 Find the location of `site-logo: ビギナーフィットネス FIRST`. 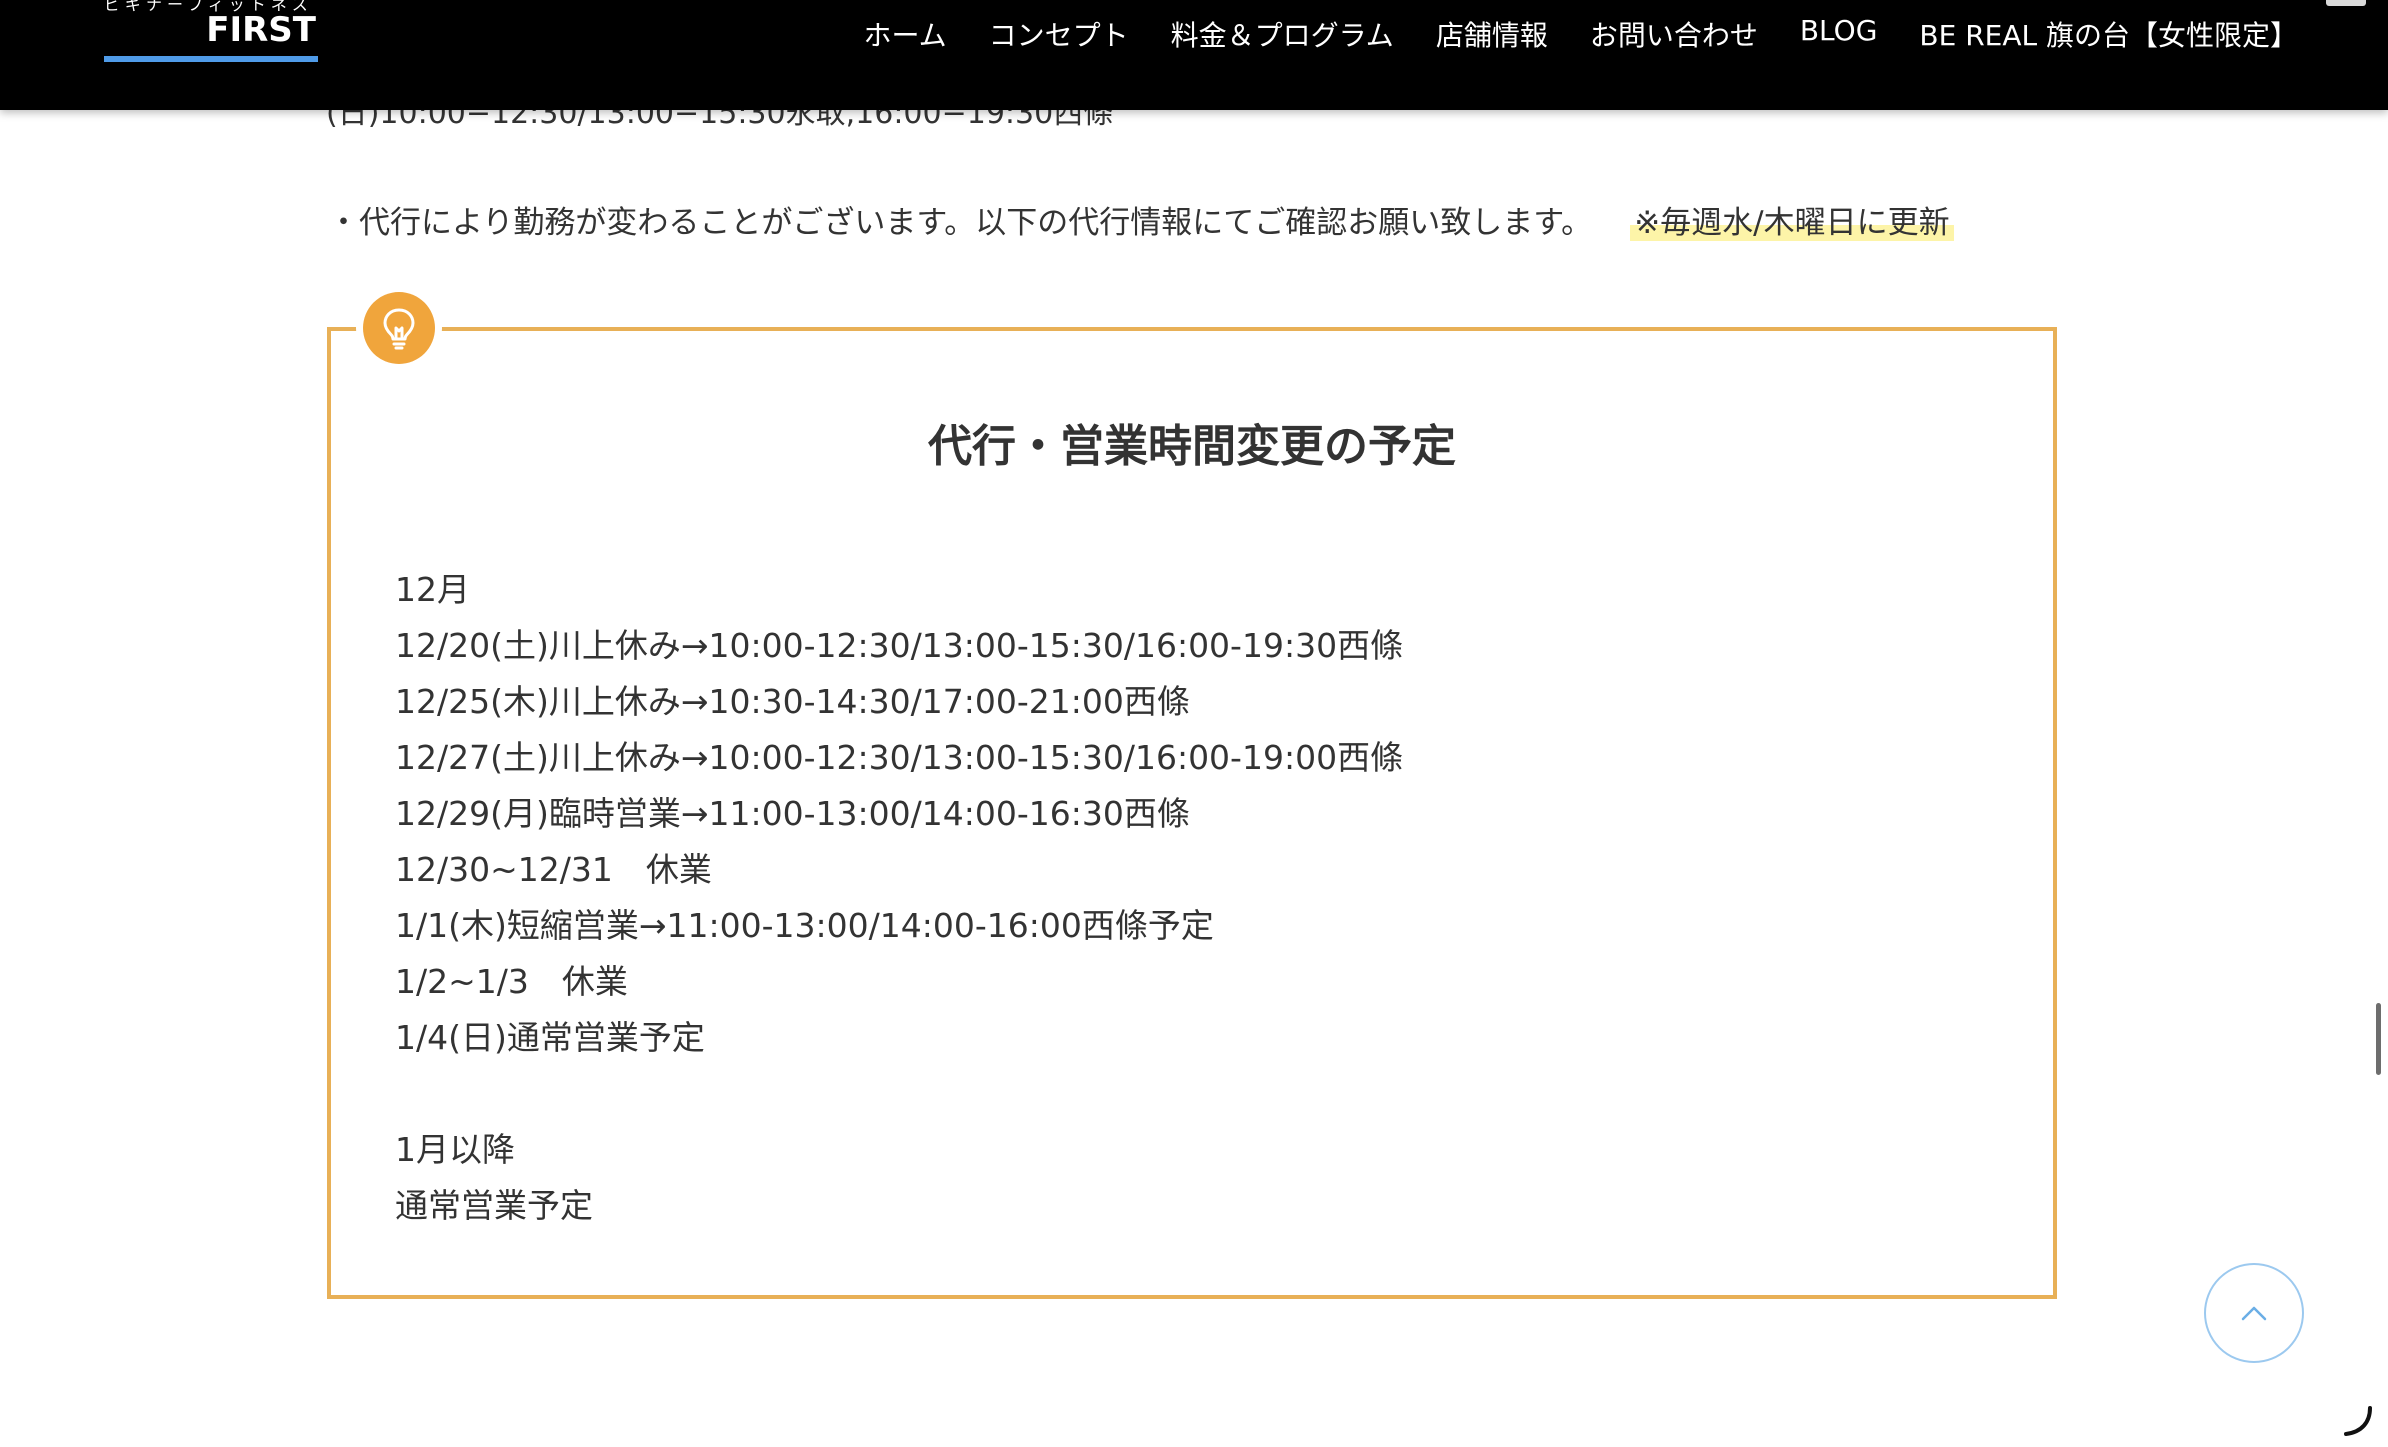

site-logo: ビギナーフィットネス FIRST is located at coordinates (212, 31).